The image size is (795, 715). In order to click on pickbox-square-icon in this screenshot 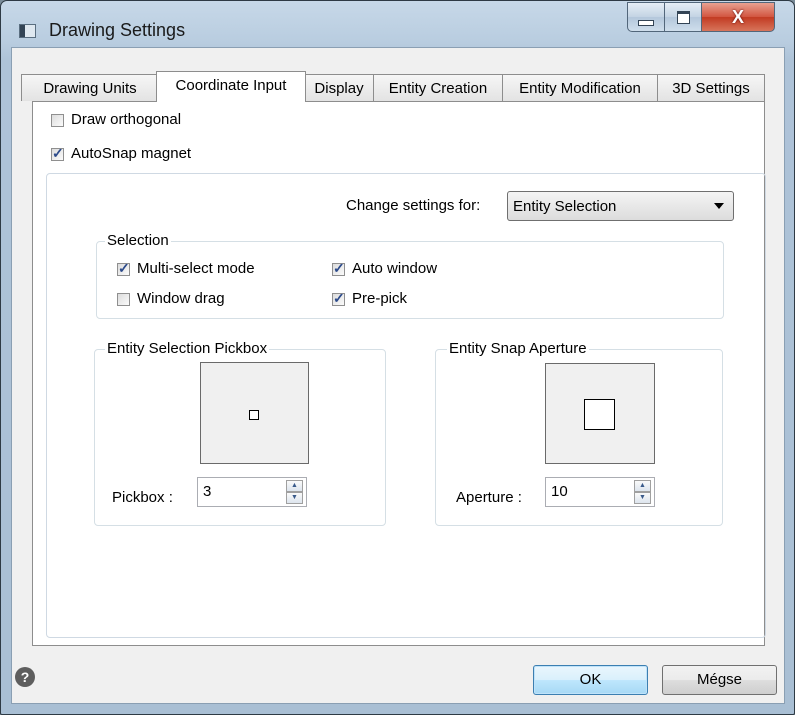, I will do `click(254, 415)`.